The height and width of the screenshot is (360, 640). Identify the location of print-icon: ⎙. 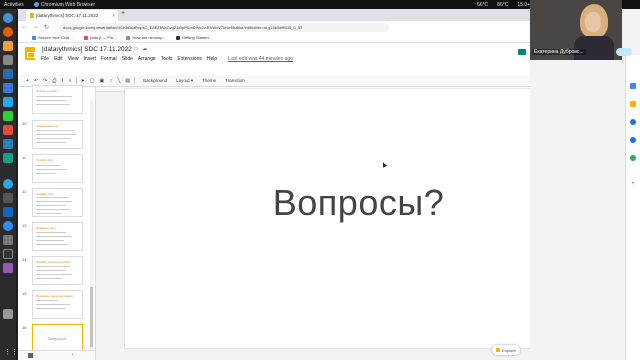
(54, 81).